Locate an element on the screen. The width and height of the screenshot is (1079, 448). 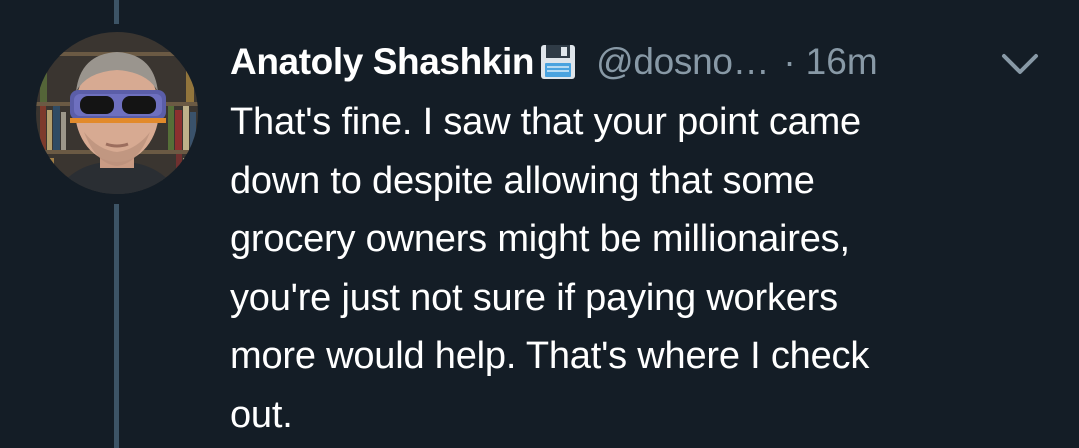
tweet-header: Anatoly Shashkin @dosno… · 16m is located at coordinates (554, 62).